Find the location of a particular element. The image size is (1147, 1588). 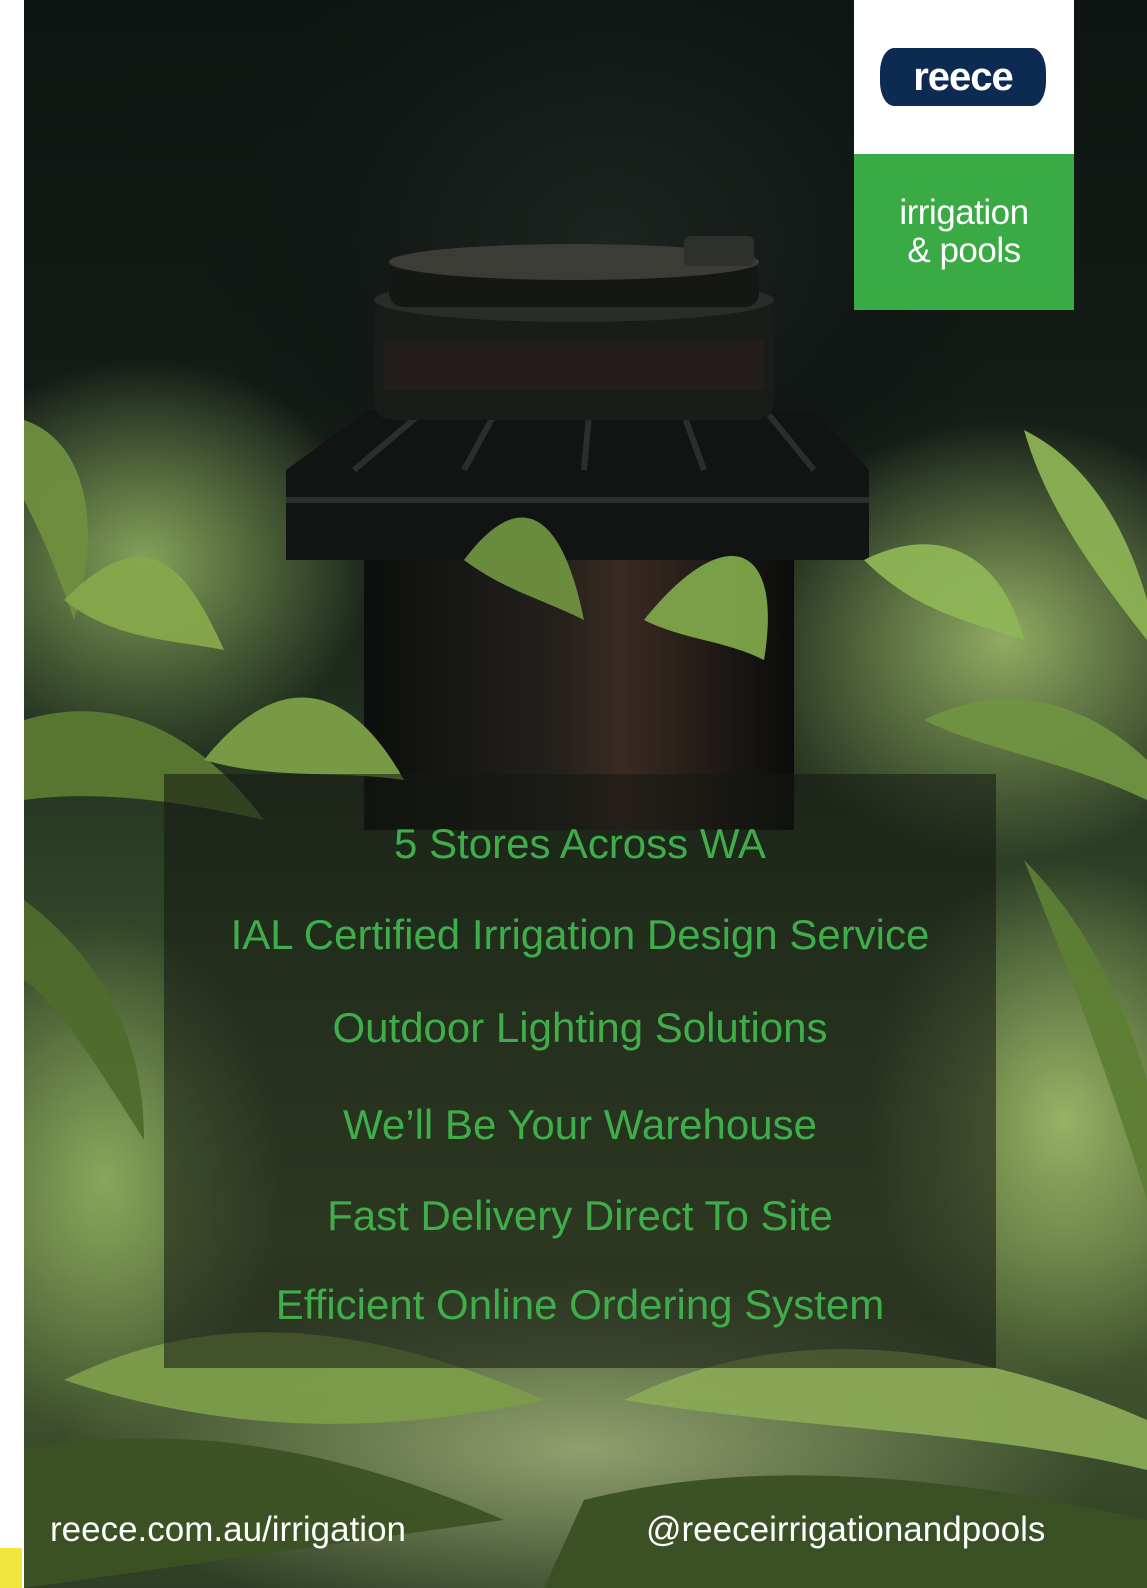

reece-logo: reece is located at coordinates (963, 77).